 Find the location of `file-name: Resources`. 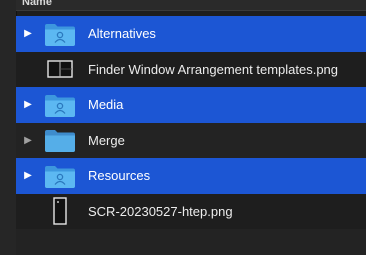

file-name: Resources is located at coordinates (119, 176).